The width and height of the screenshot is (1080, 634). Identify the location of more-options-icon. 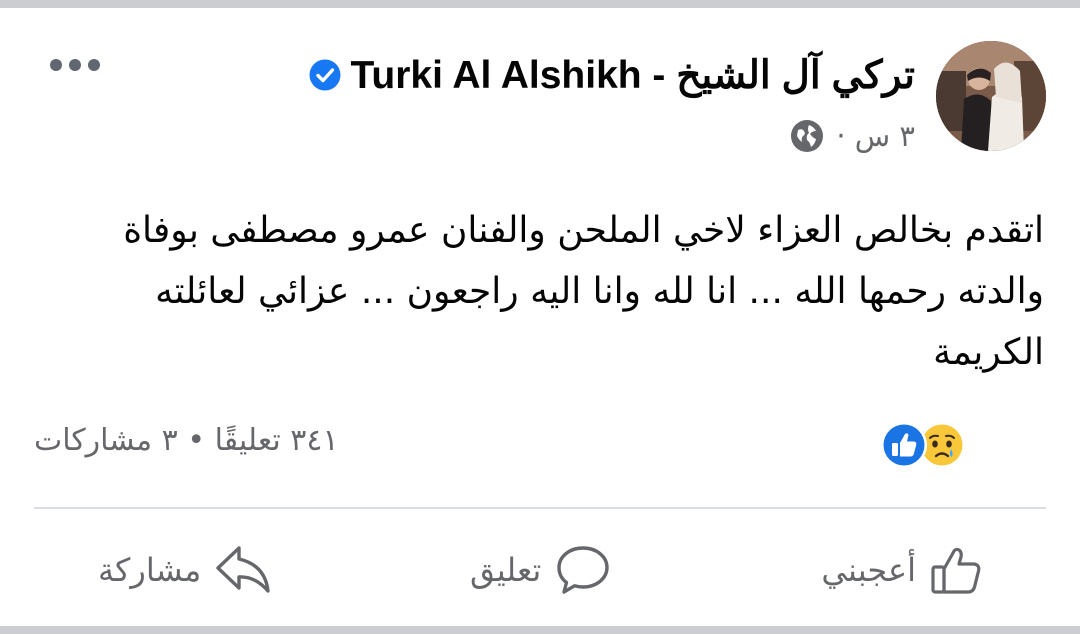
(75, 65).